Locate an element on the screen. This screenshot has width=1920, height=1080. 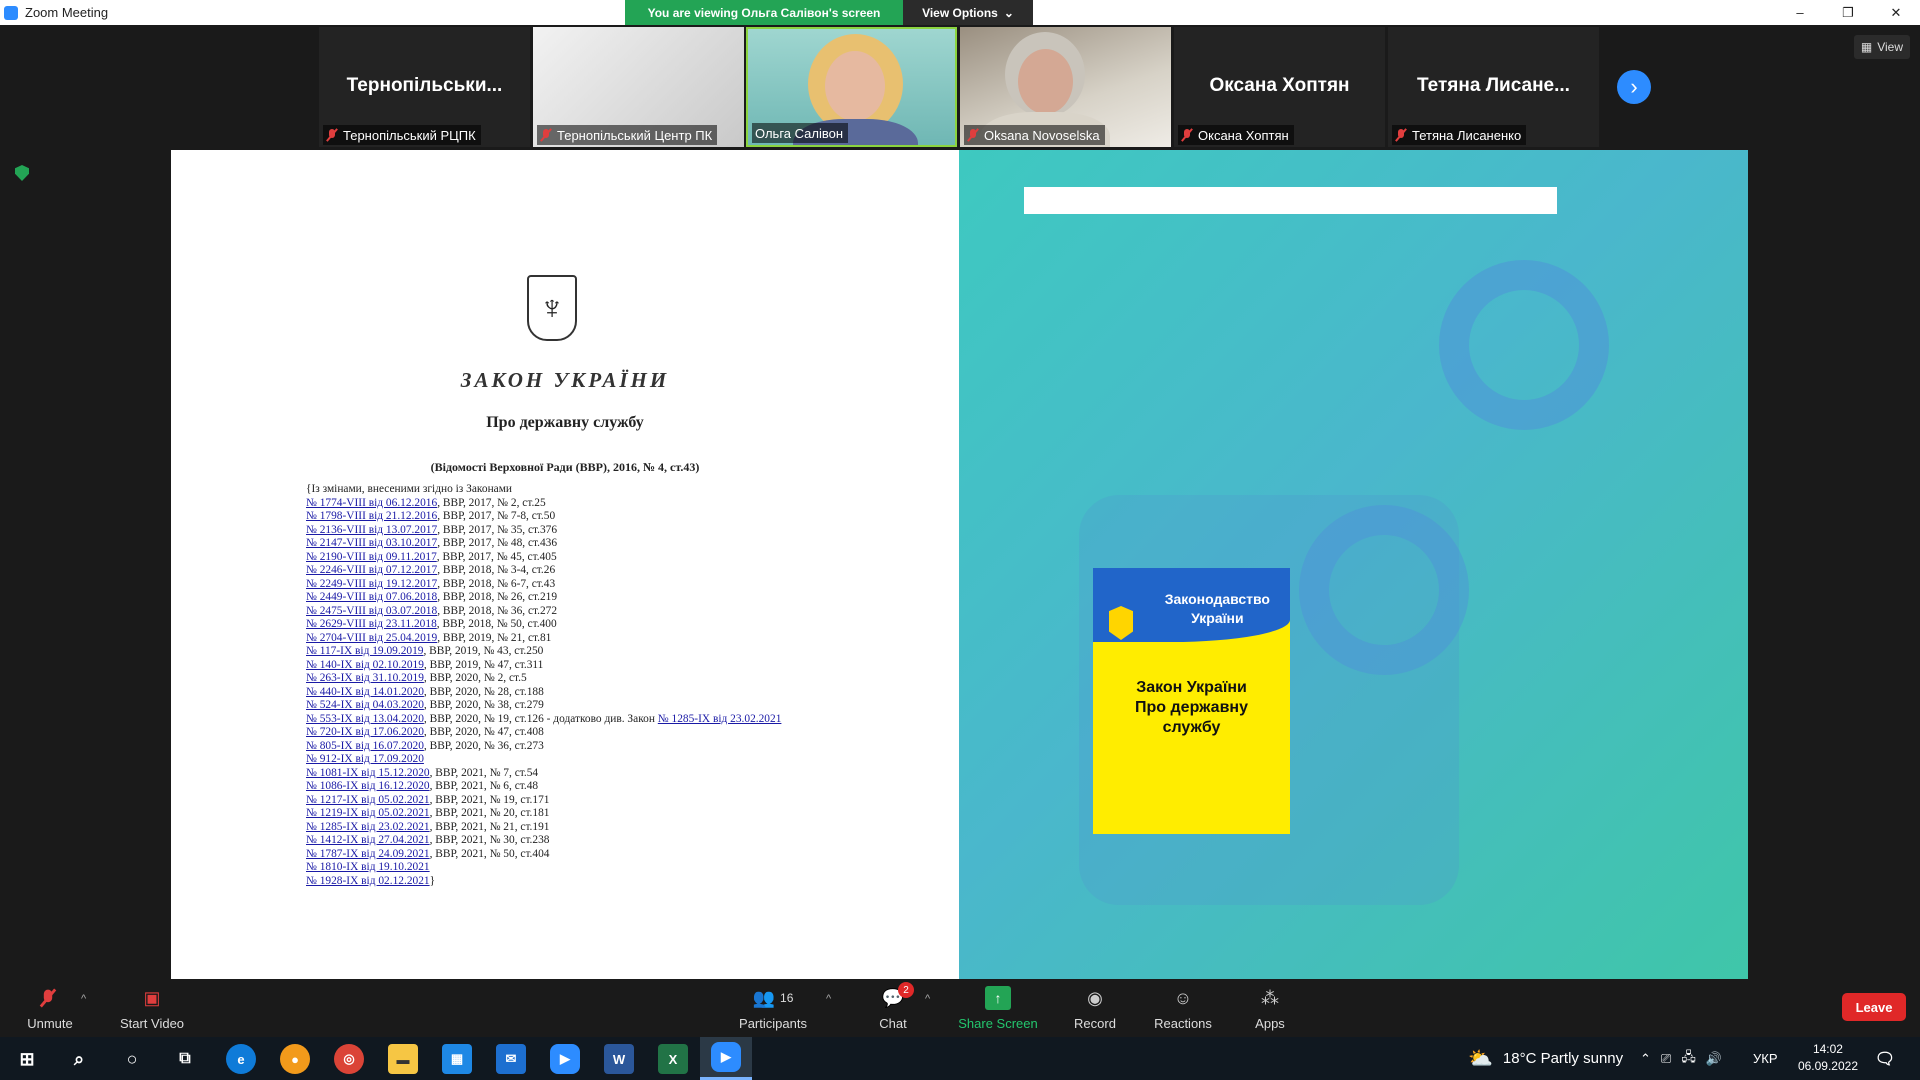
amendment-link: № 2629-VIII від 23.11.2018 is located at coordinates (371, 624).